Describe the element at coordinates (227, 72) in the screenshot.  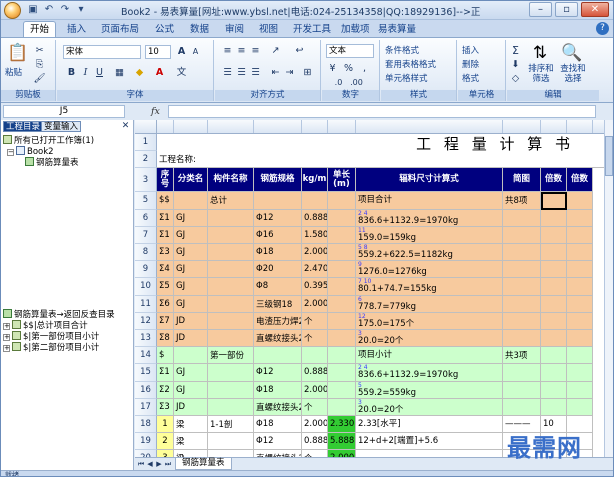
I see `align-left-icon: ☰` at that location.